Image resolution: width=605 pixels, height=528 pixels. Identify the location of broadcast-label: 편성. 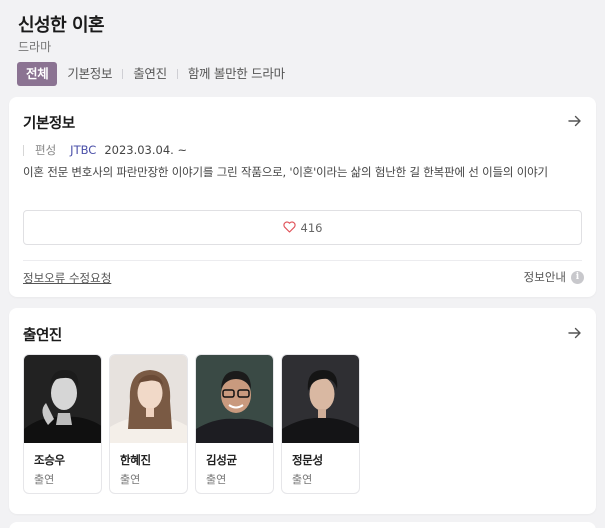
(46, 150).